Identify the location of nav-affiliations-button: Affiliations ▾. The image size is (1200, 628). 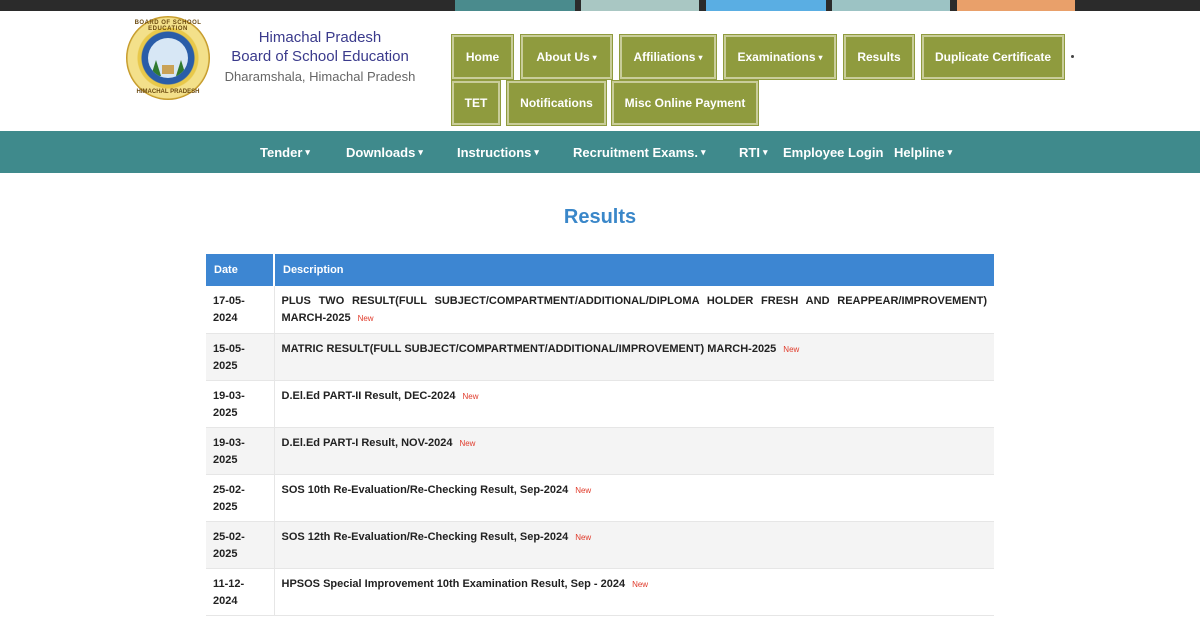
(668, 57).